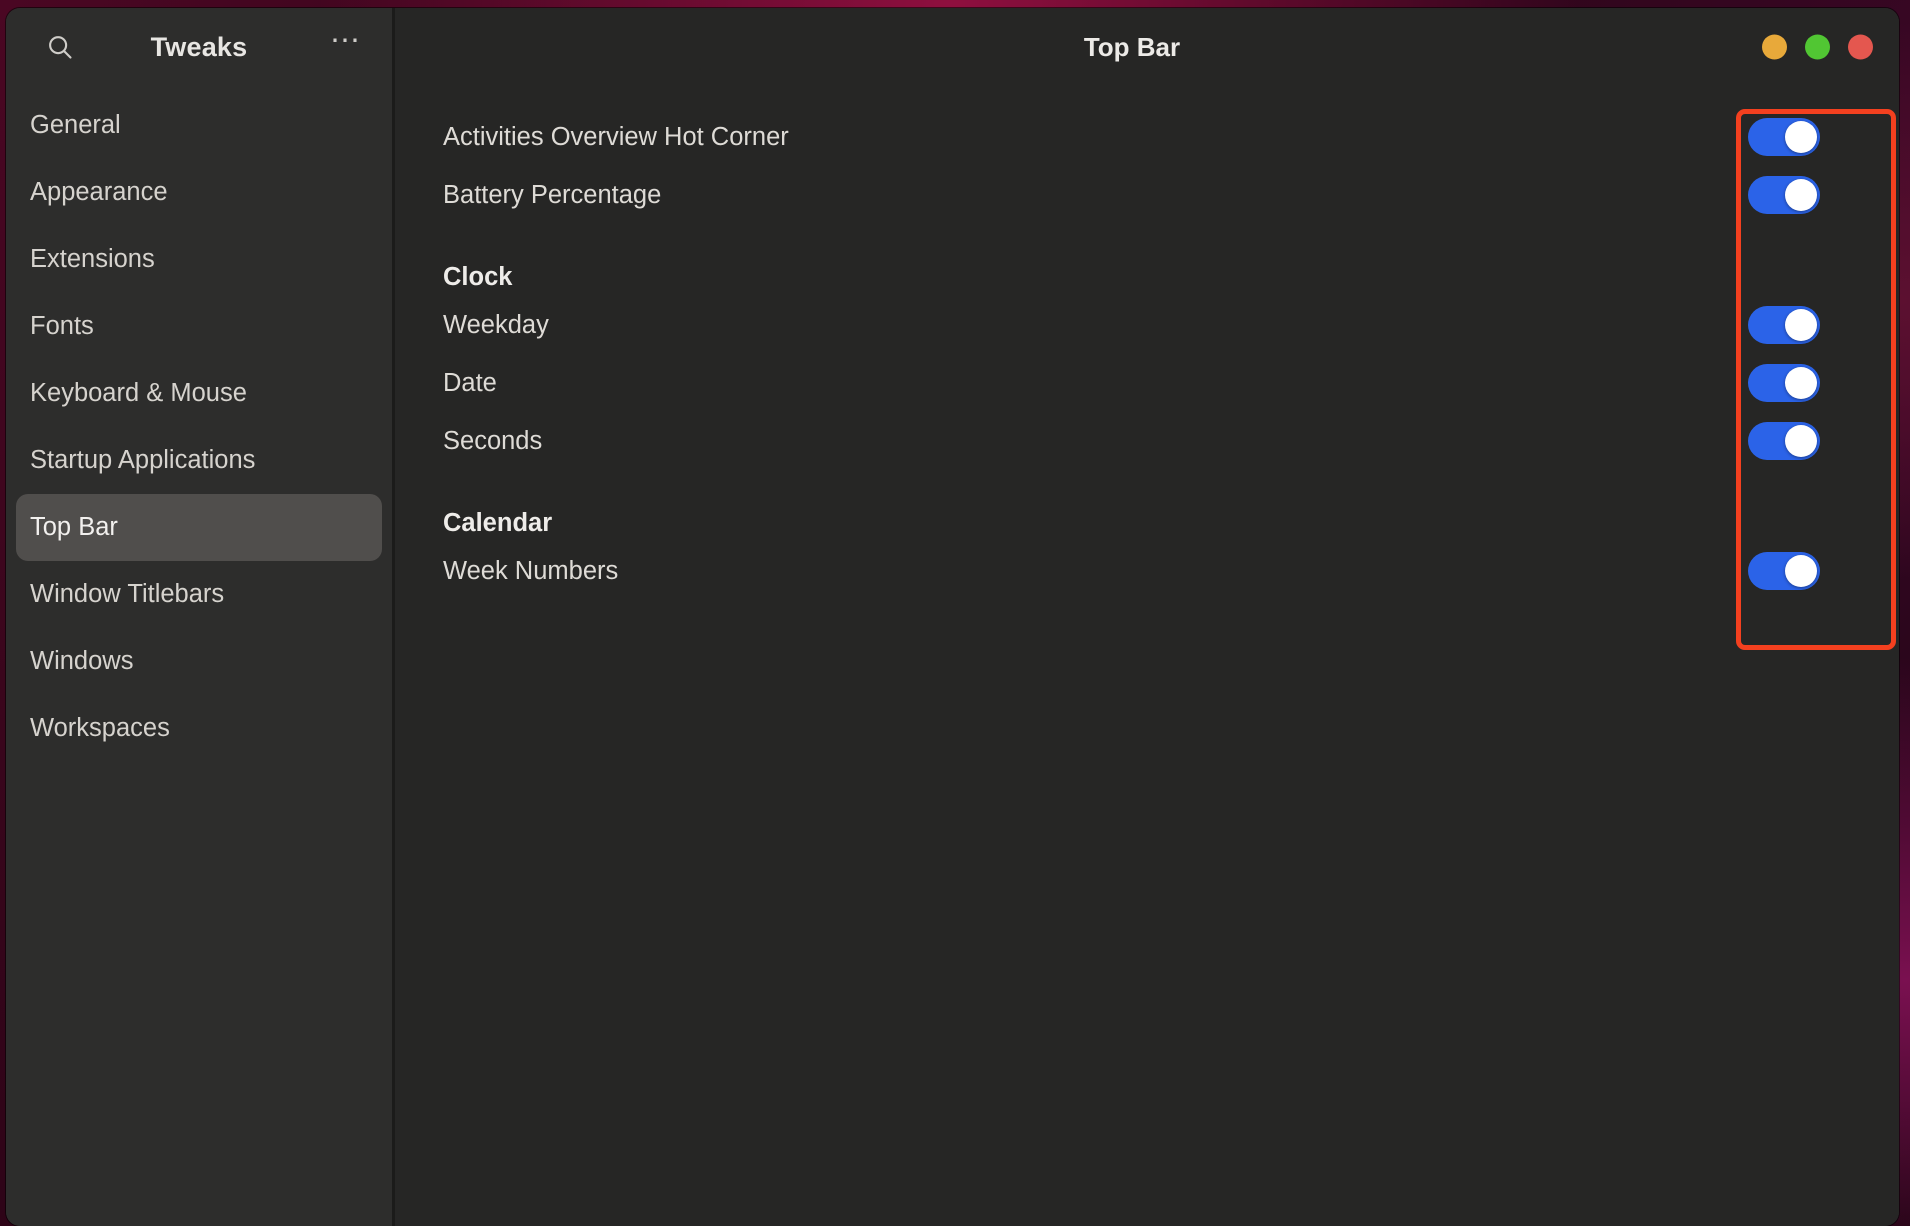  Describe the element at coordinates (493, 440) in the screenshot. I see `setting-label: Seconds` at that location.